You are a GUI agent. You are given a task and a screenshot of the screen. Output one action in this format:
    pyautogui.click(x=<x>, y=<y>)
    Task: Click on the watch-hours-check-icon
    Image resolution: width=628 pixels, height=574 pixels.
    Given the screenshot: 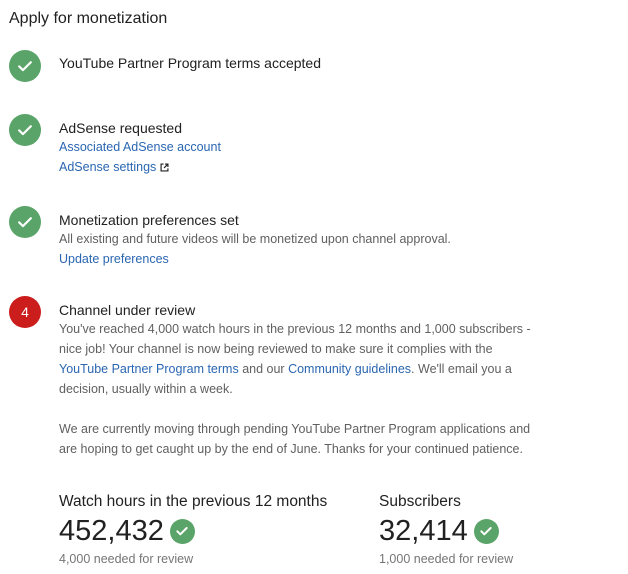 What is the action you would take?
    pyautogui.click(x=182, y=531)
    